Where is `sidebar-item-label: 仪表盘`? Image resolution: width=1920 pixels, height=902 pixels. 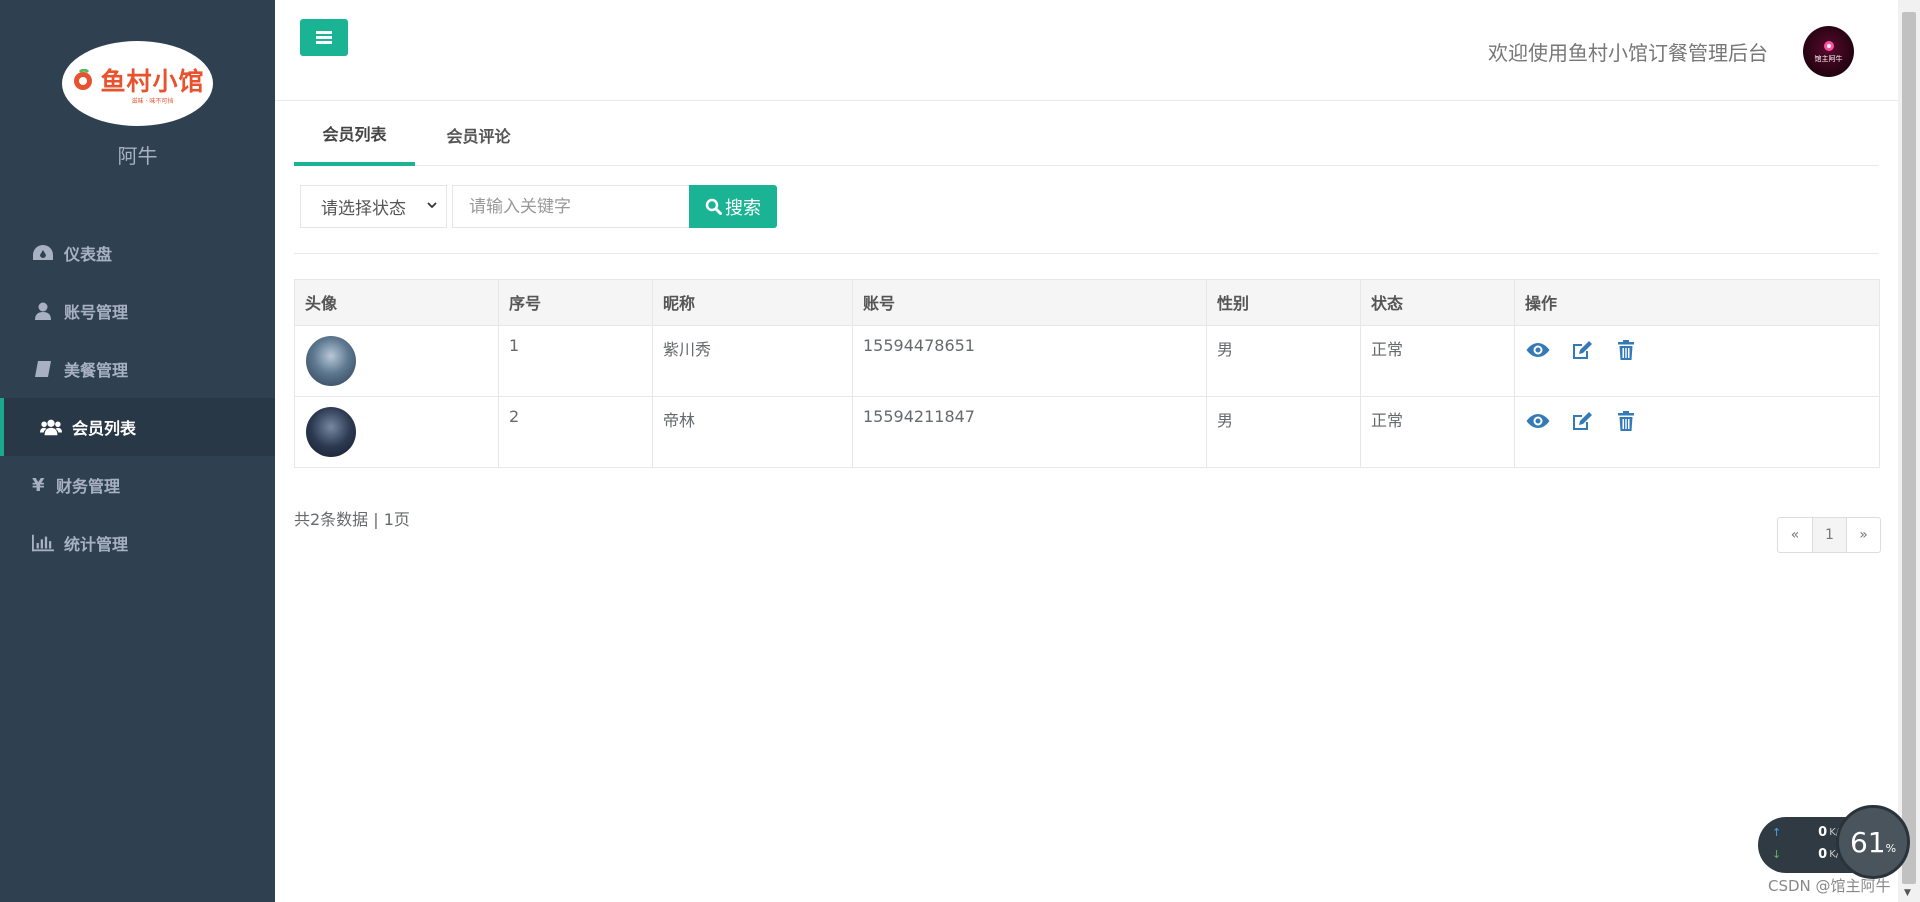 sidebar-item-label: 仪表盘 is located at coordinates (88, 254).